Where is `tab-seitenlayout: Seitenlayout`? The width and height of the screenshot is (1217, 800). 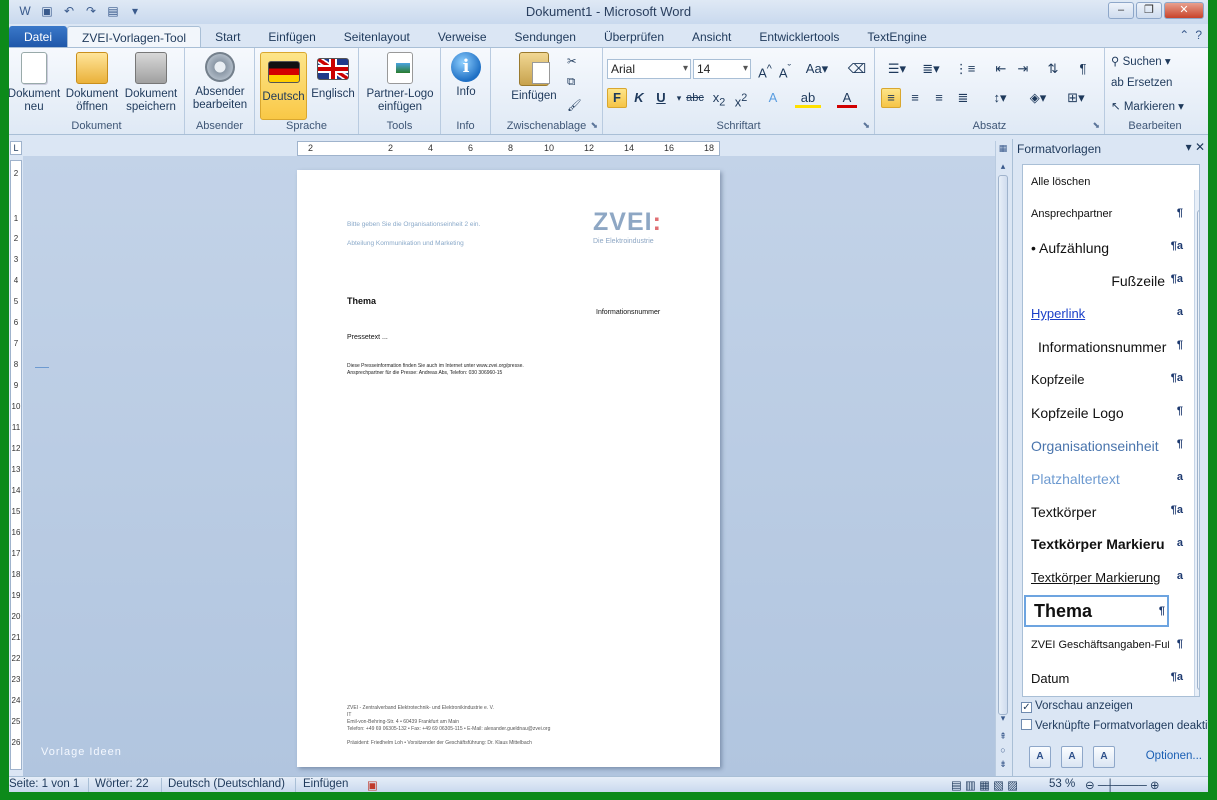 tab-seitenlayout: Seitenlayout is located at coordinates (377, 37).